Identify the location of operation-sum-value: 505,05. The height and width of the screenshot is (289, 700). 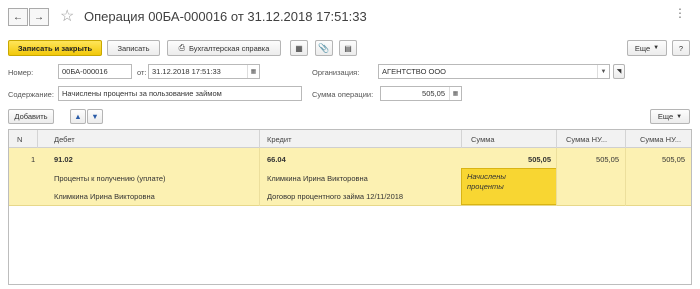
(433, 93).